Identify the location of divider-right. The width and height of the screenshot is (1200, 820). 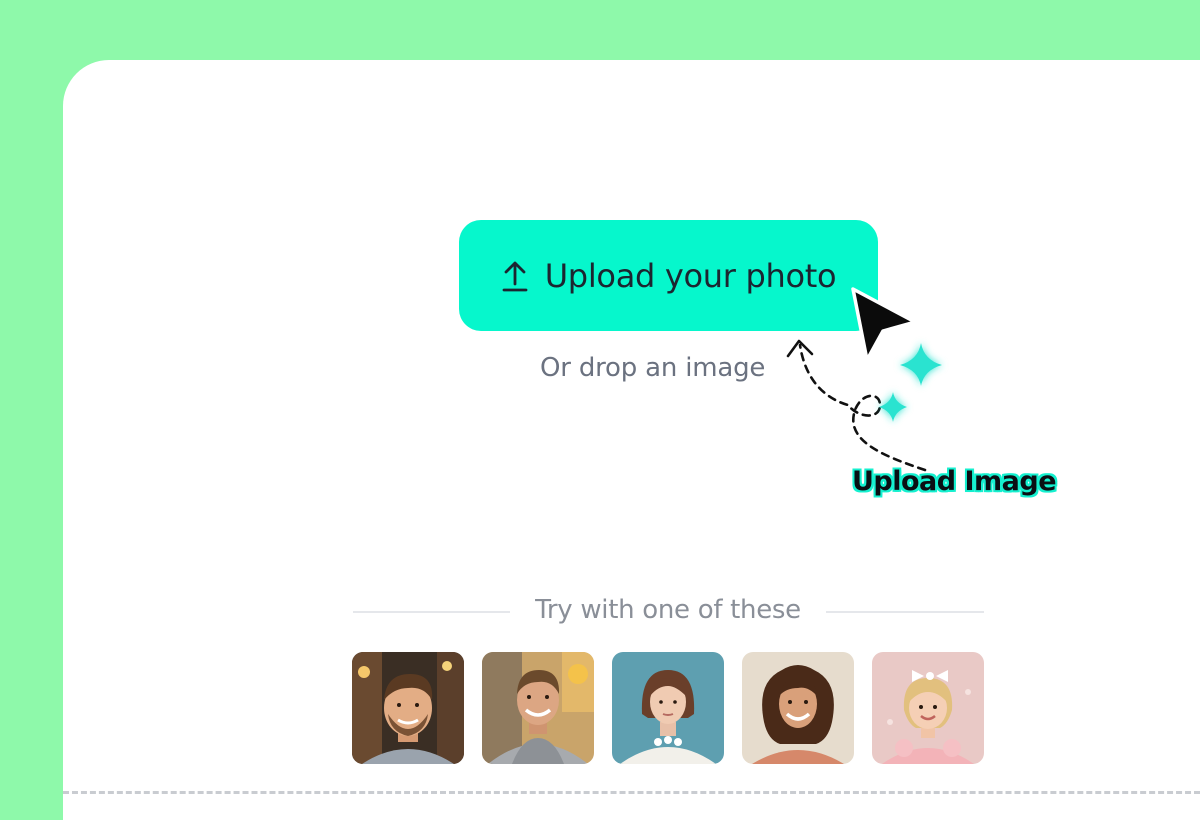
(905, 612).